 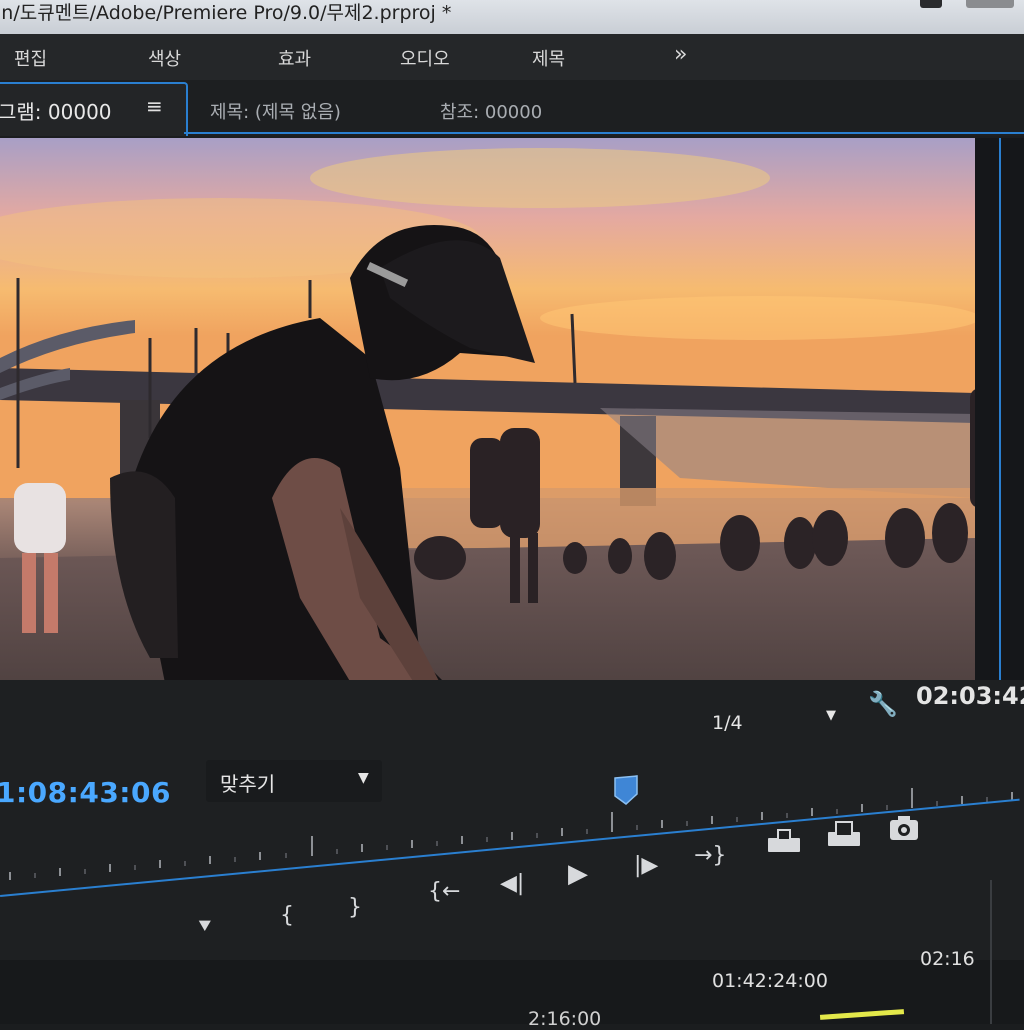 What do you see at coordinates (154, 106) in the screenshot?
I see `panel-menu-icon: ≡` at bounding box center [154, 106].